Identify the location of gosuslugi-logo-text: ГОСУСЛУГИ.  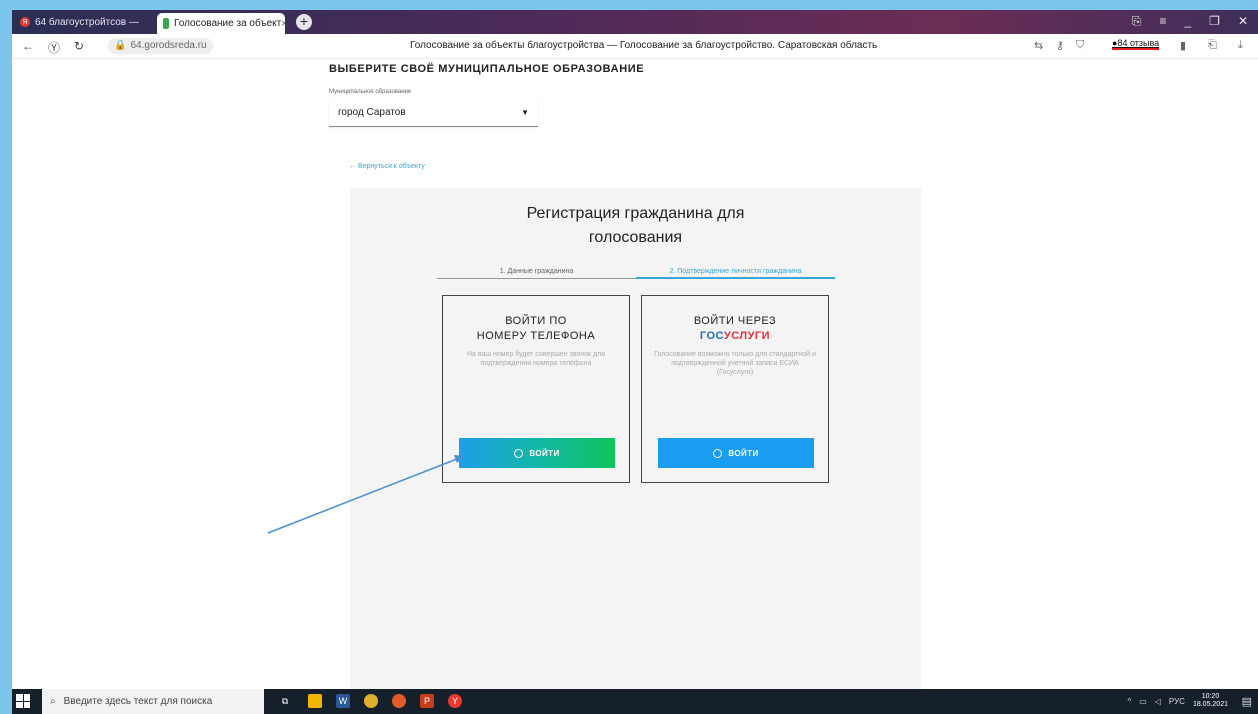
(735, 336).